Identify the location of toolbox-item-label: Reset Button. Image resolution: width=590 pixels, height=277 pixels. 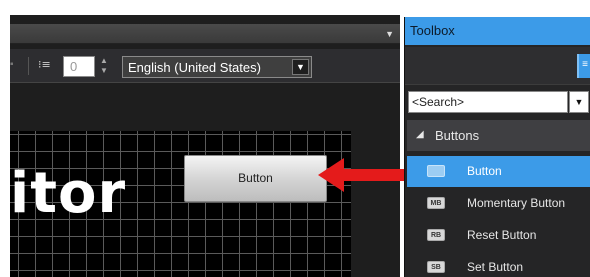
(502, 235).